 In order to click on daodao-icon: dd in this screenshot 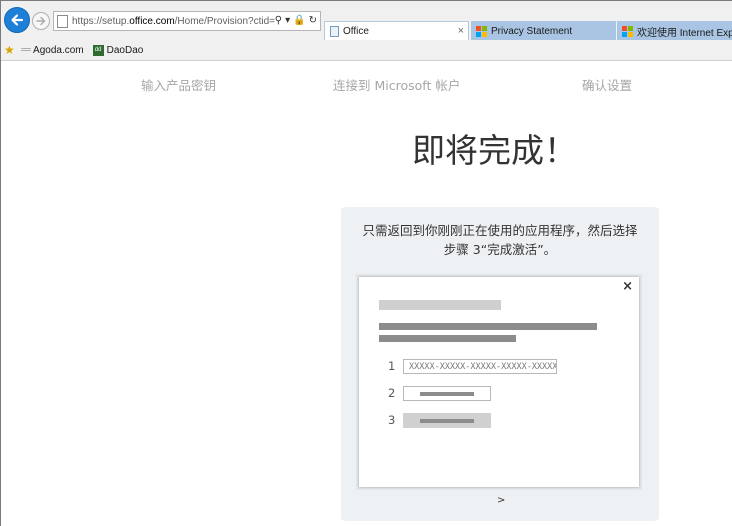, I will do `click(98, 50)`.